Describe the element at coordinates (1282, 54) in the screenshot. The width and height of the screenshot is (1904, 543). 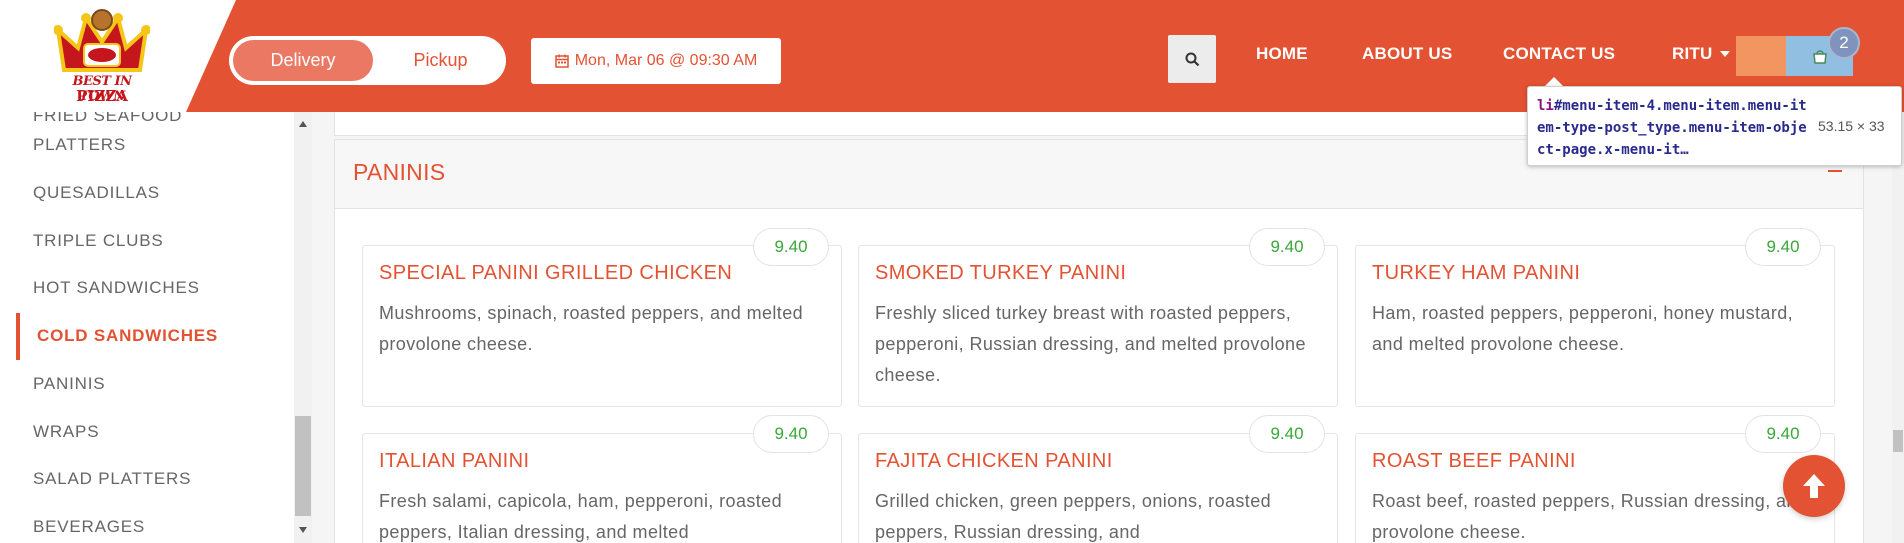
I see `nav-home: HOME` at that location.